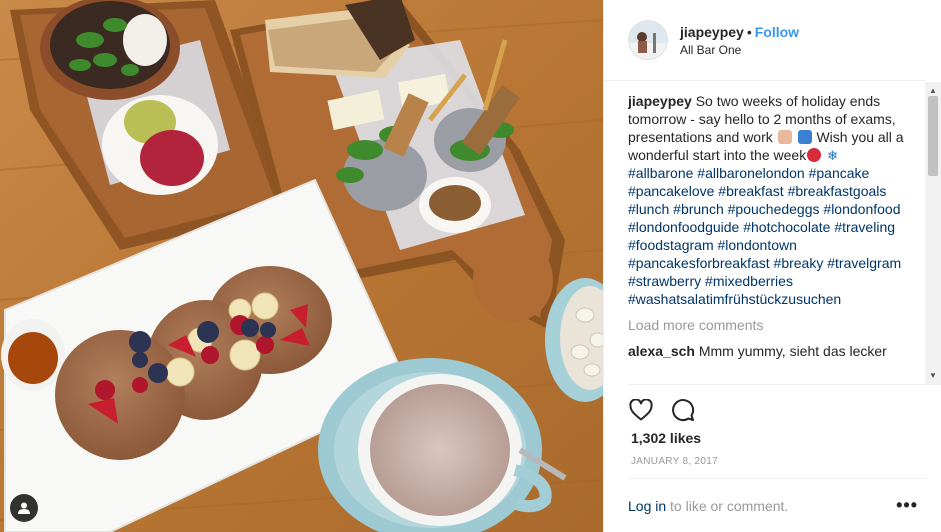  Describe the element at coordinates (833, 155) in the screenshot. I see `snowflake-emoji-icon: ❄` at that location.